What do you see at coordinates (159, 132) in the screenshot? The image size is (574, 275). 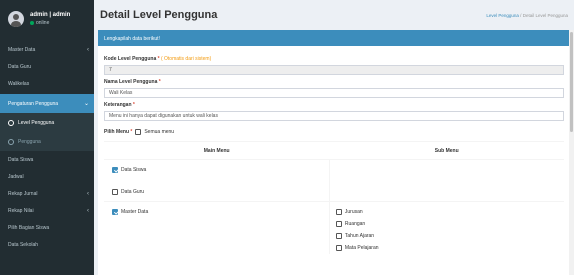 I see `semua-menu-label: Semua menu` at bounding box center [159, 132].